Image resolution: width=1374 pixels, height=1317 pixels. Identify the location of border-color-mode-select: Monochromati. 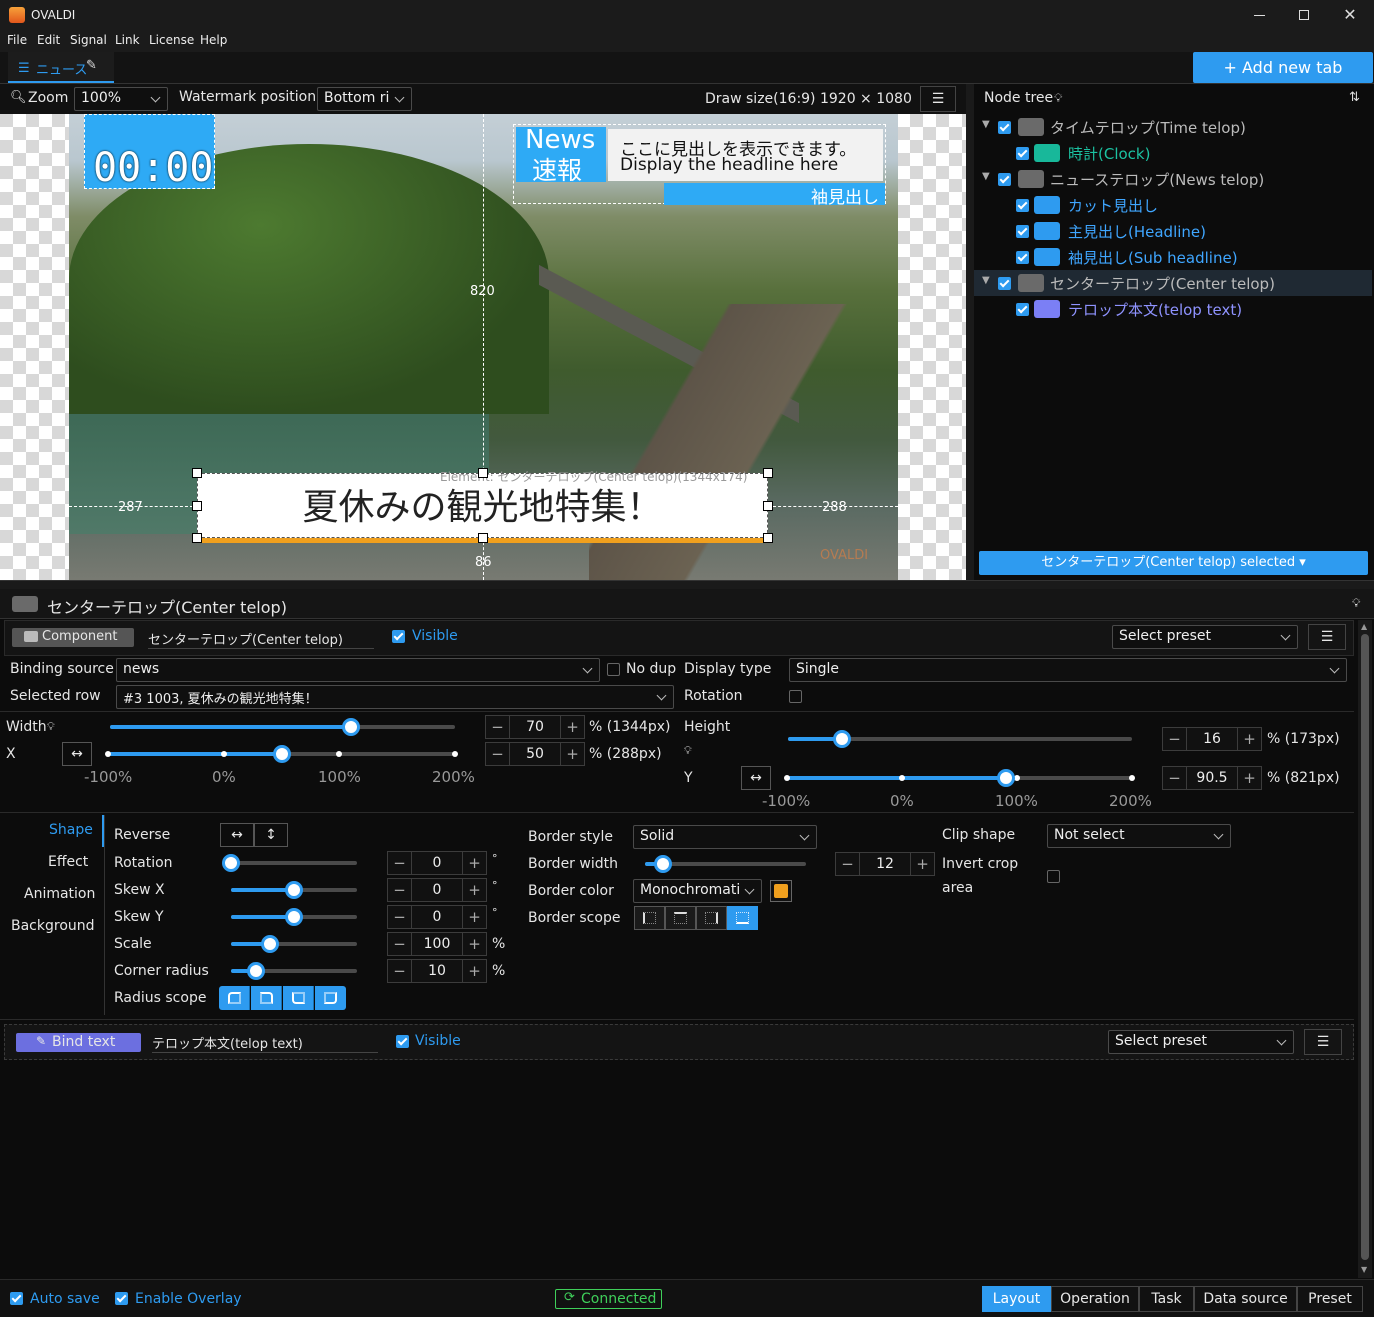
(697, 891).